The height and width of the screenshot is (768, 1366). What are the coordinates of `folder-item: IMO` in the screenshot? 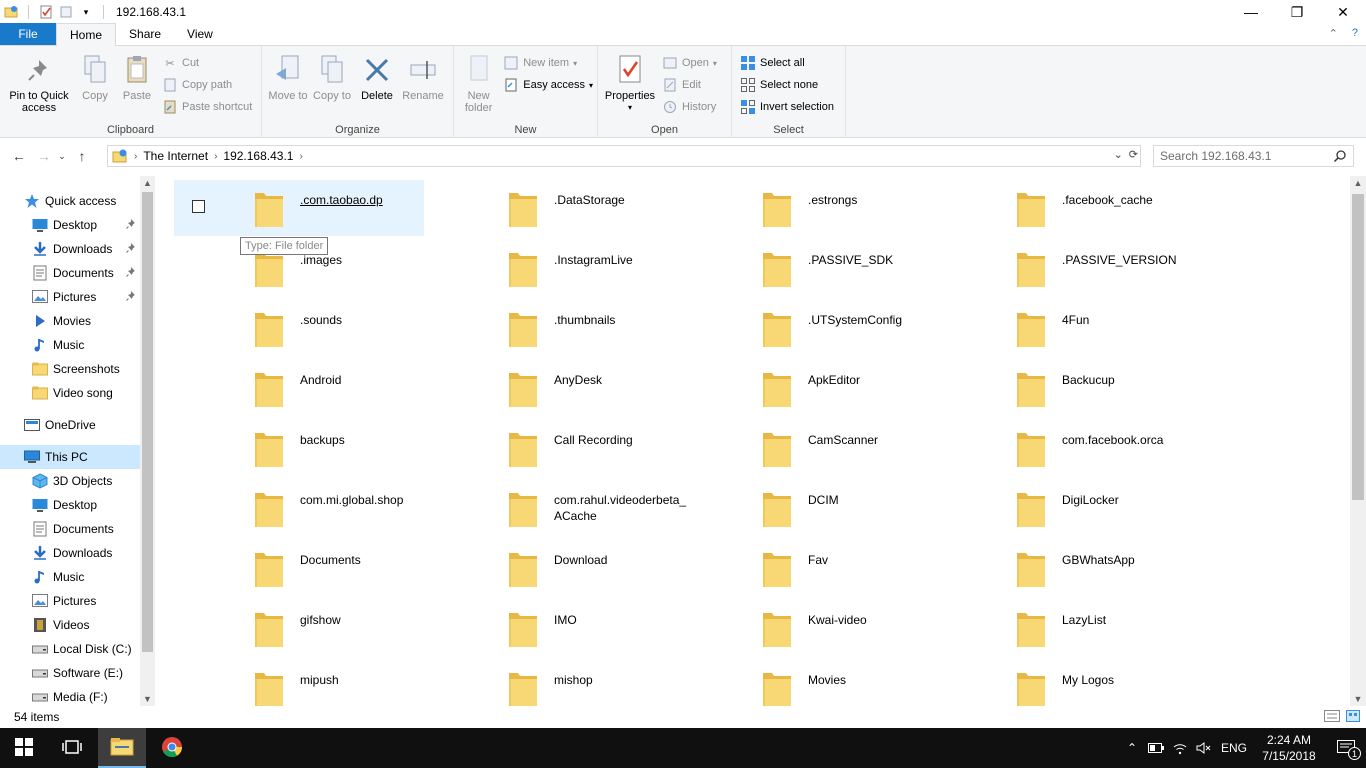 It's located at (553, 628).